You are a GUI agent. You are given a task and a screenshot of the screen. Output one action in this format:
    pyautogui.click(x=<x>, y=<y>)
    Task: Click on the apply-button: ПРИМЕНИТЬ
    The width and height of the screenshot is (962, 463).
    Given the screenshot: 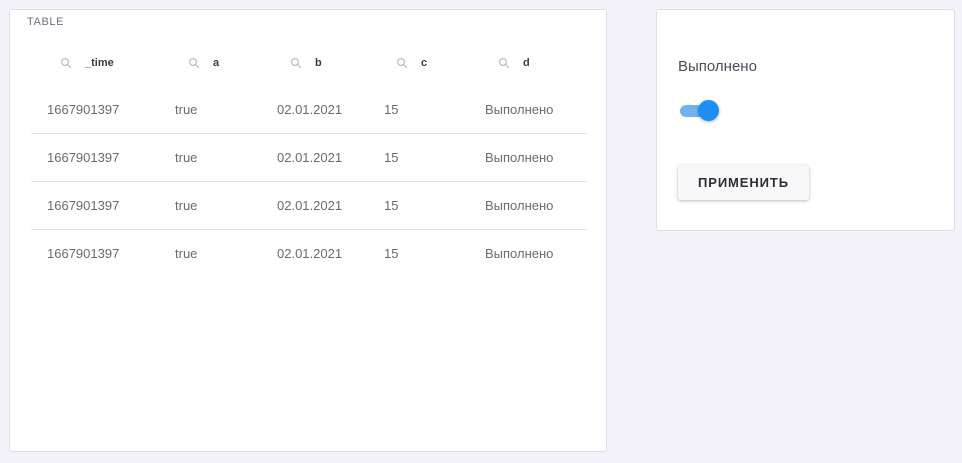 What is the action you would take?
    pyautogui.click(x=743, y=182)
    